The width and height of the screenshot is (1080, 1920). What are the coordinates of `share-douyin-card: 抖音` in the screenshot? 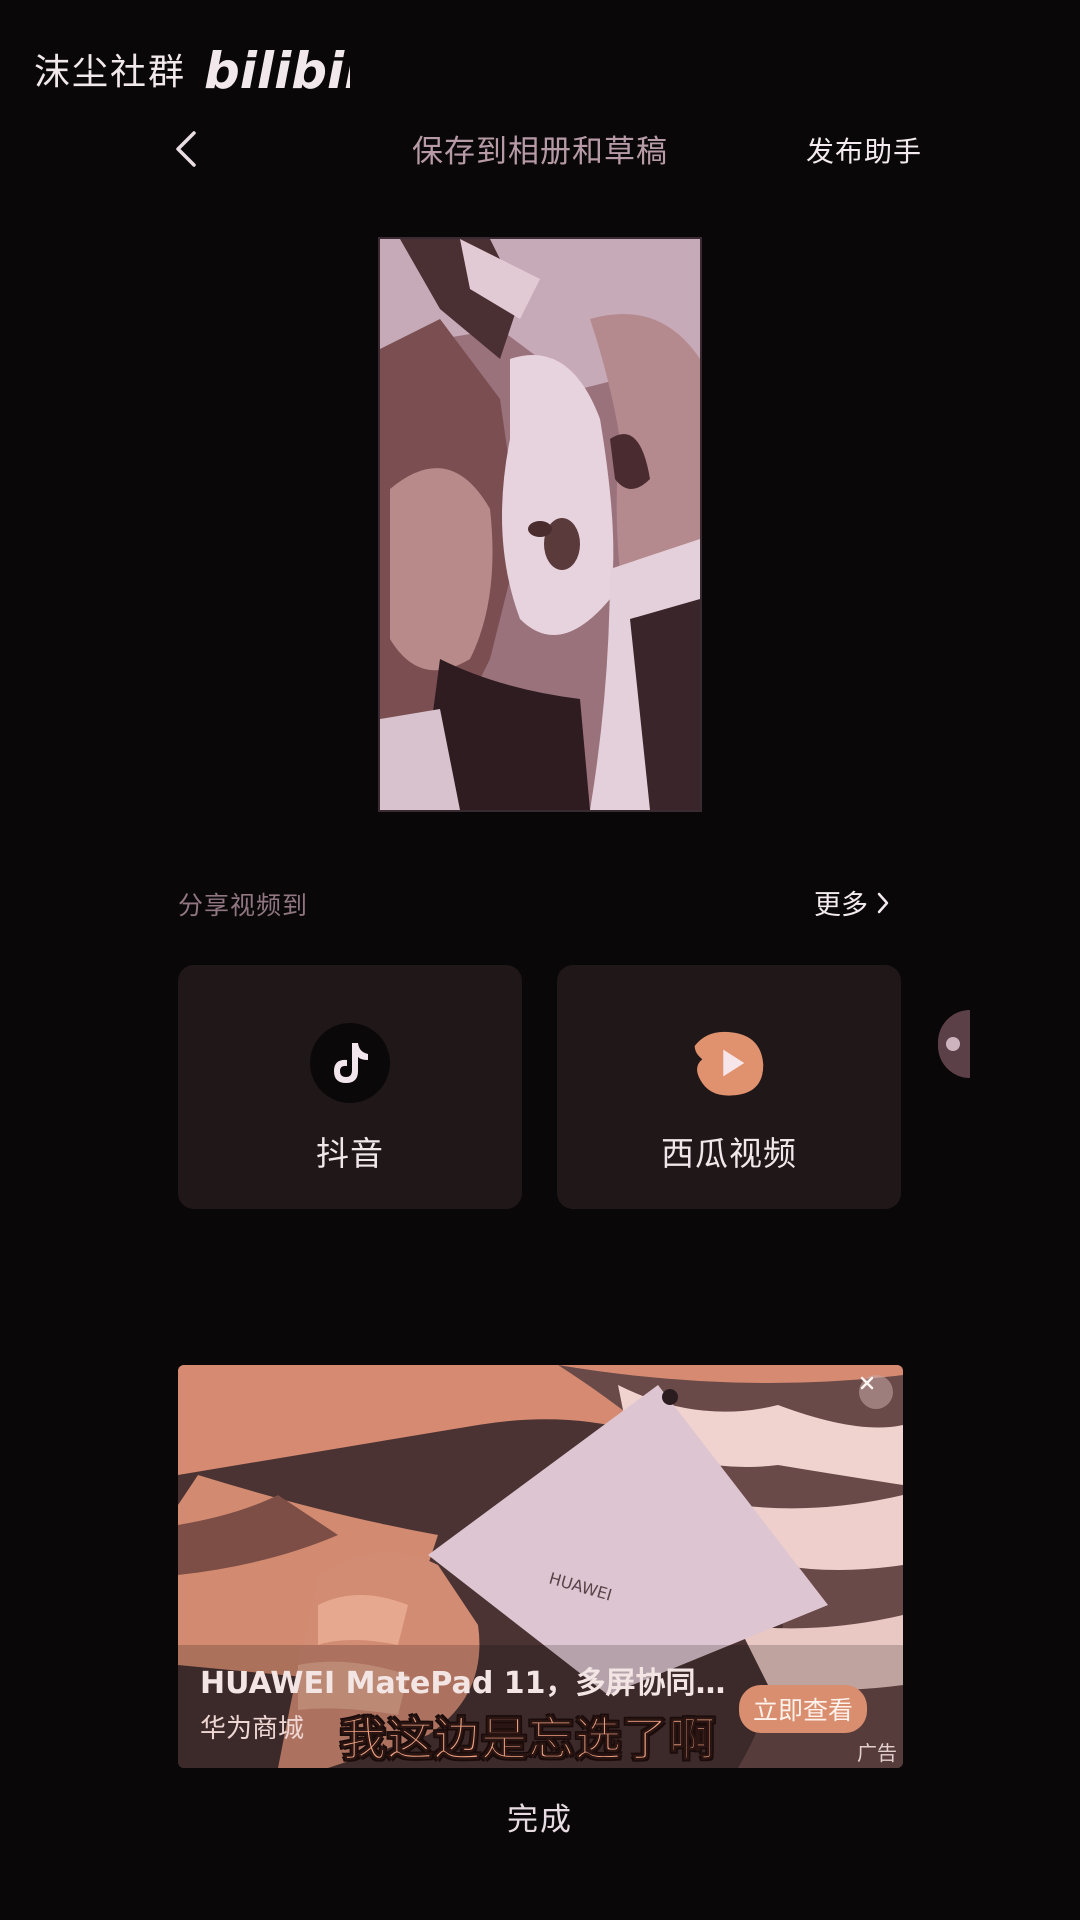 It's located at (350, 1087).